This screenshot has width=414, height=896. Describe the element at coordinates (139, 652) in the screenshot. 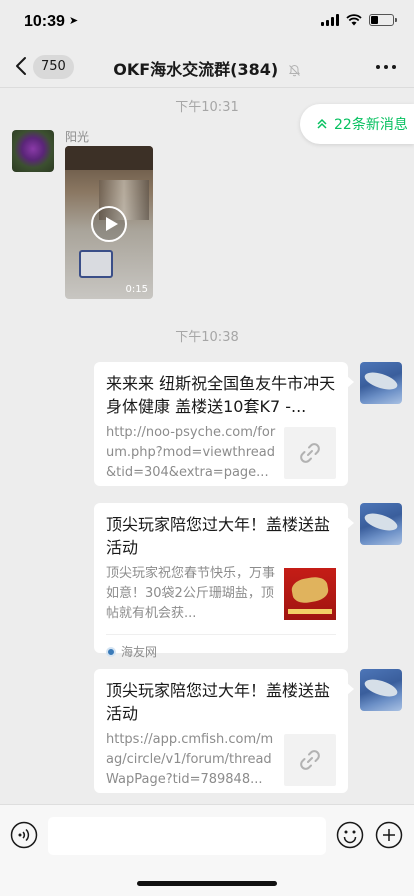

I see `source-name: 海友网` at that location.